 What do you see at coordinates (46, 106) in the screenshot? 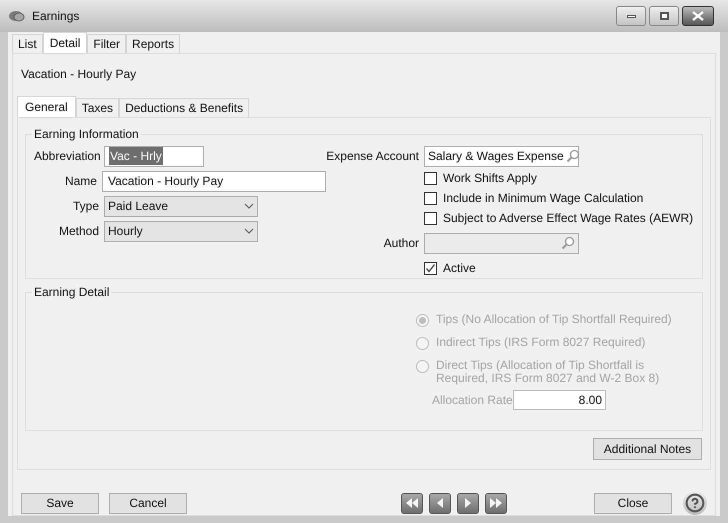
I see `tab: General` at bounding box center [46, 106].